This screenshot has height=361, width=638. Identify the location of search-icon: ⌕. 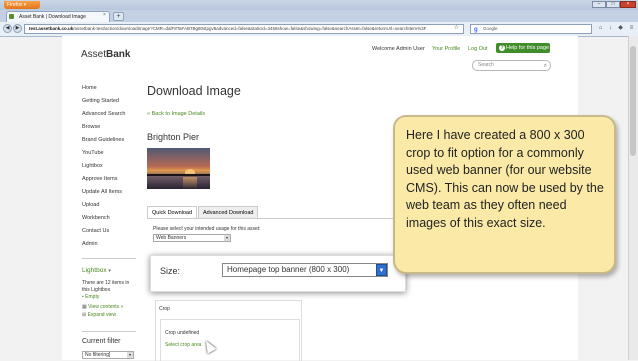
(545, 66).